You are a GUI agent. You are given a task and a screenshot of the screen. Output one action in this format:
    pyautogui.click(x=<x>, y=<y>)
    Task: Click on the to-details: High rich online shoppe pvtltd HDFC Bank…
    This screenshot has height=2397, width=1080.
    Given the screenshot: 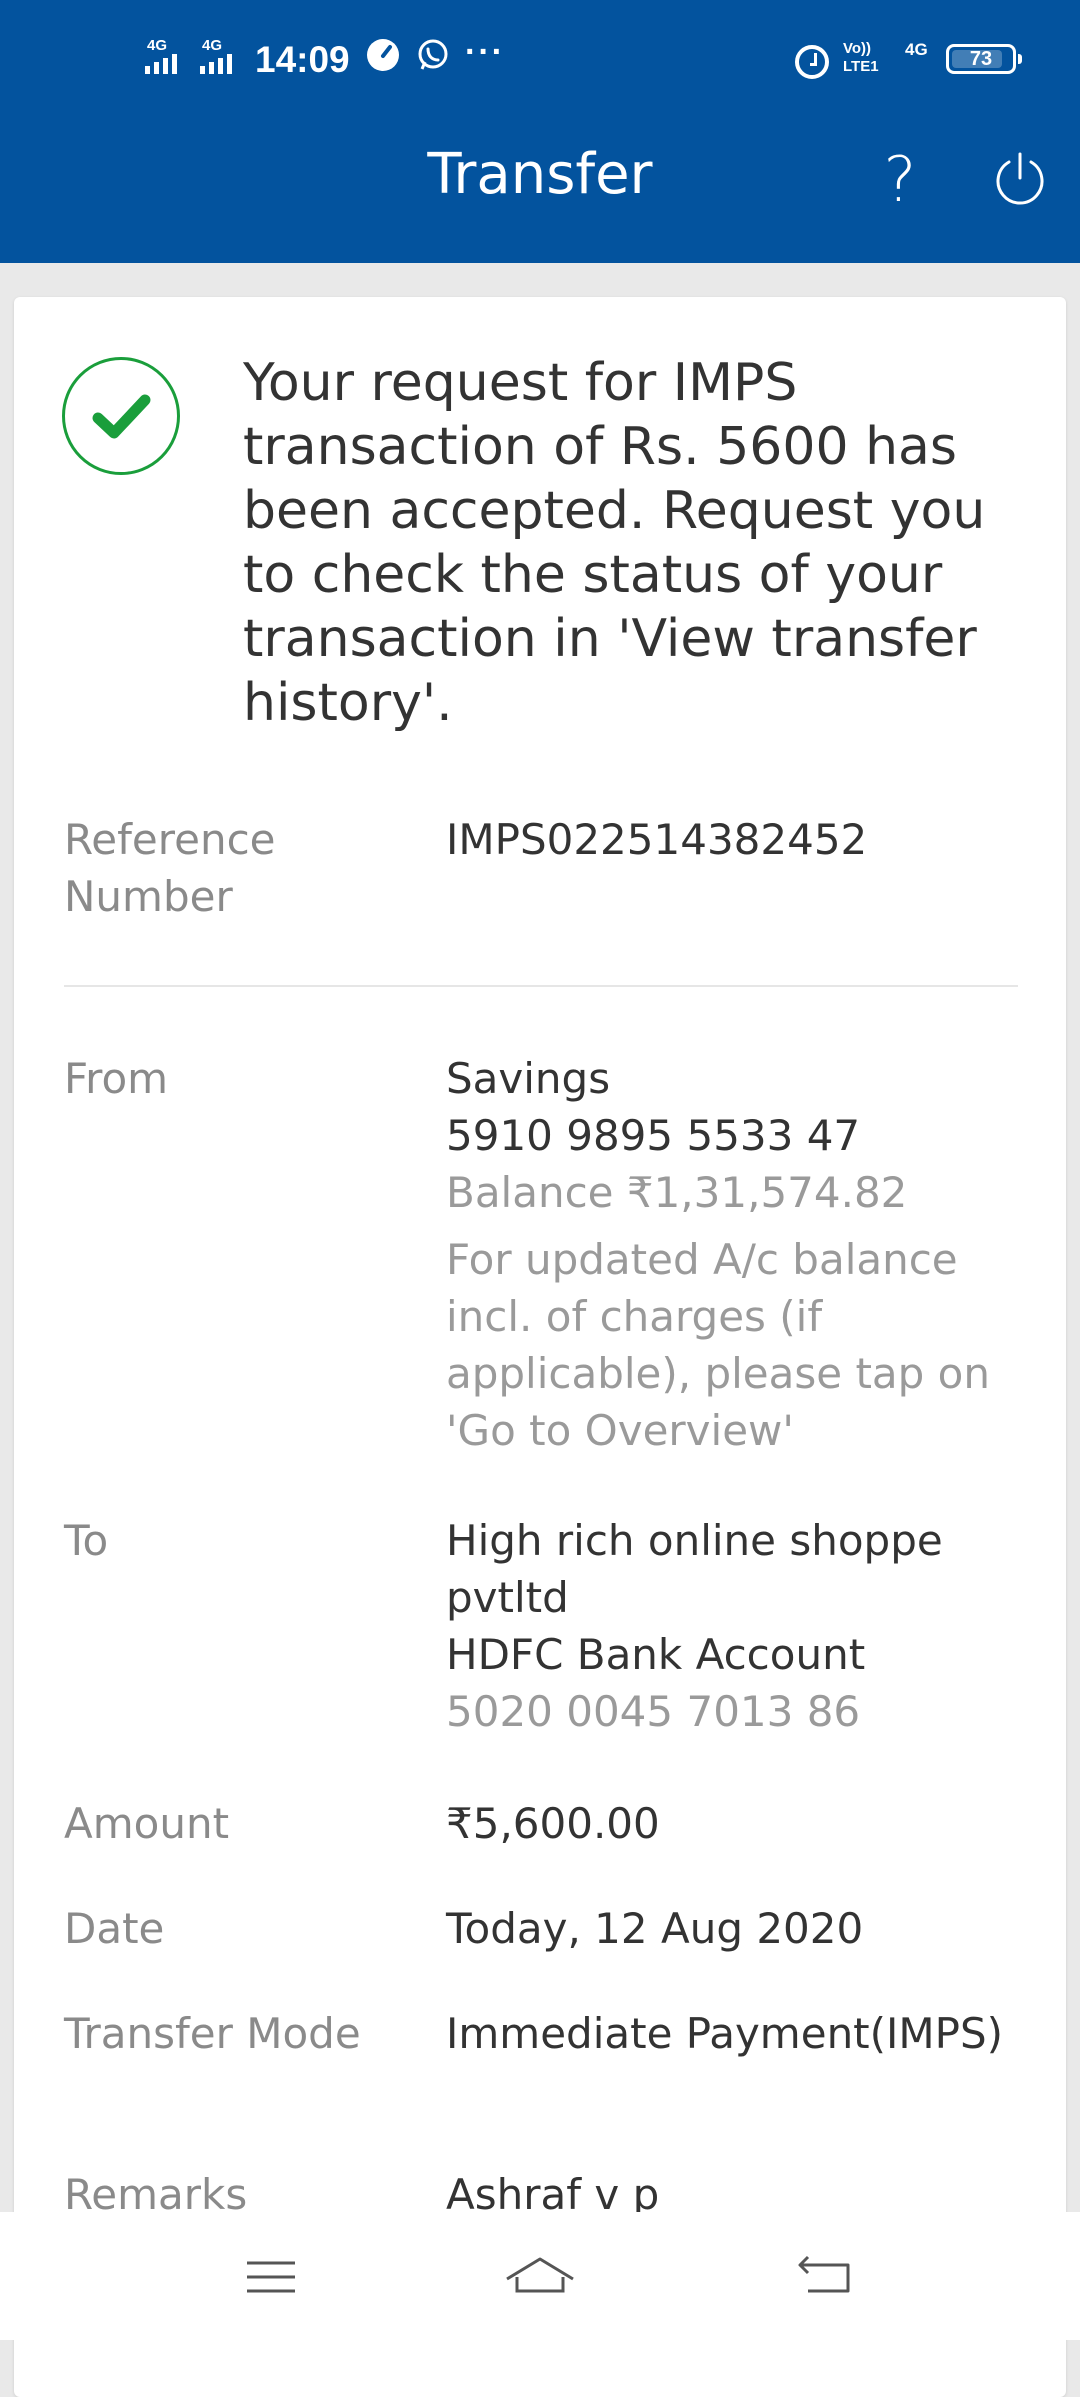 What is the action you would take?
    pyautogui.click(x=746, y=1626)
    